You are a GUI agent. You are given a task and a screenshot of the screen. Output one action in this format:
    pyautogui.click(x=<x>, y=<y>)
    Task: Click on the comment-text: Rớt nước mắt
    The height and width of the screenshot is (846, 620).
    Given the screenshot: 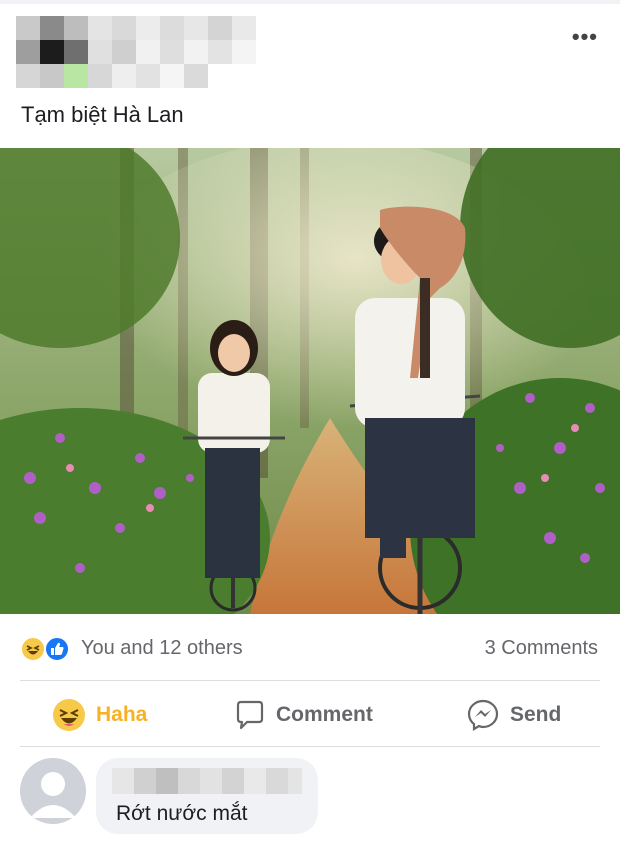 What is the action you would take?
    pyautogui.click(x=182, y=813)
    